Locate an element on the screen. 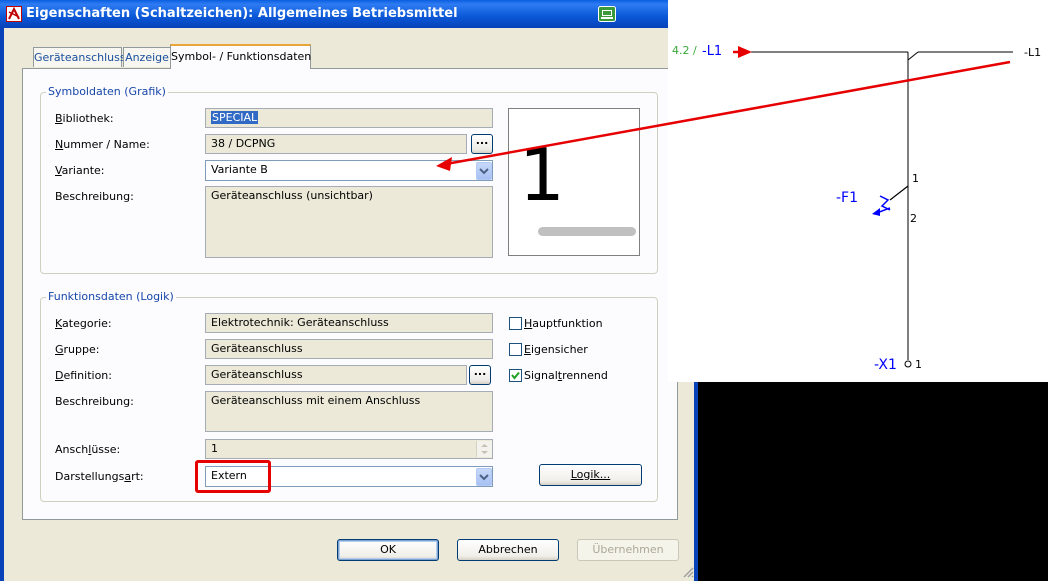 The image size is (1048, 581). net-arrow-head is located at coordinates (745, 52).